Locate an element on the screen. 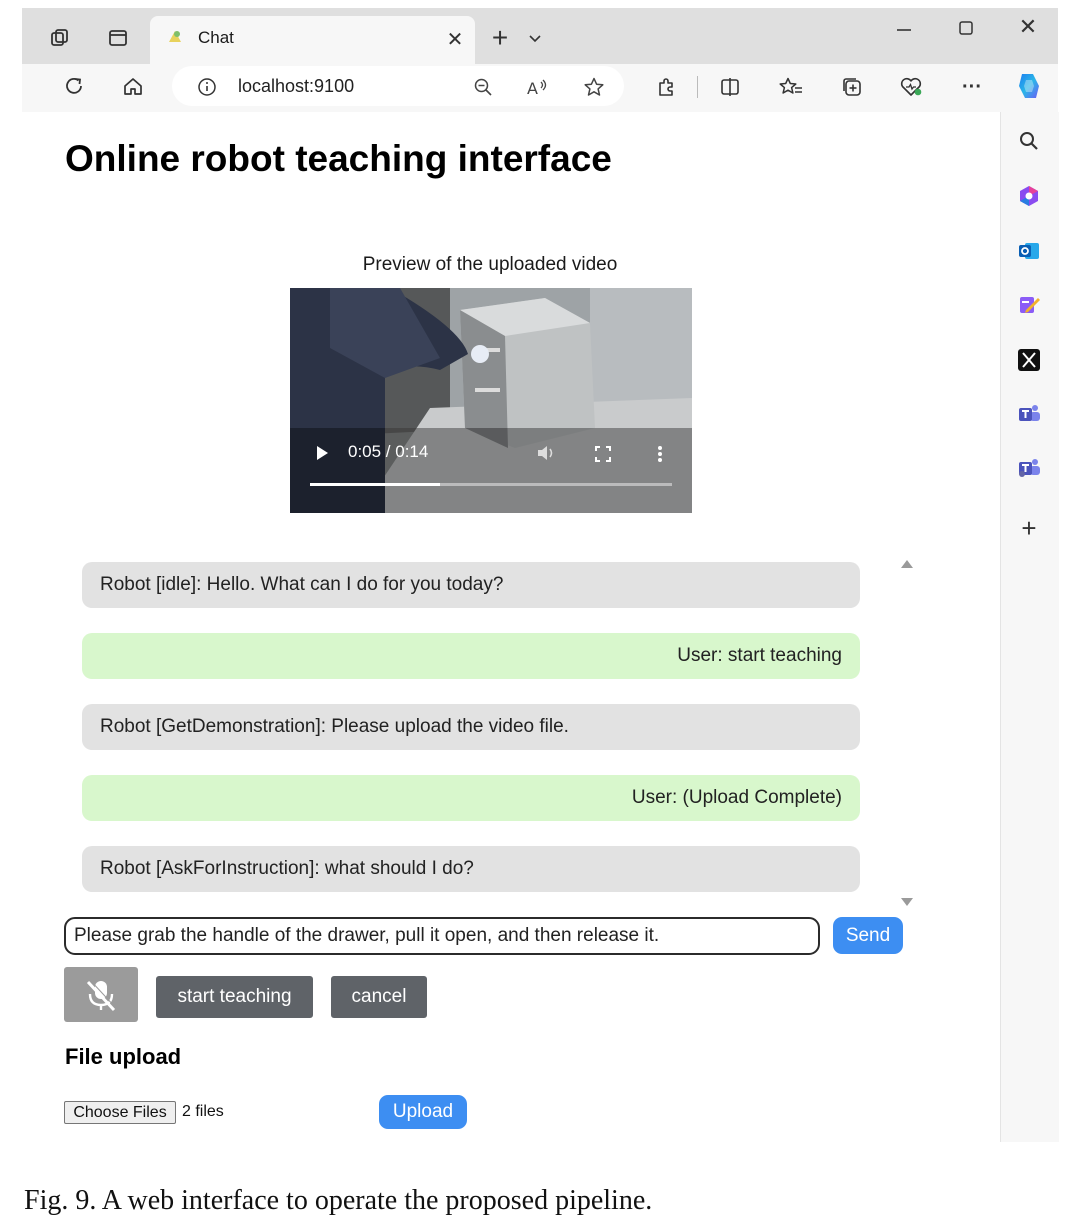  refresh-icon is located at coordinates (74, 86).